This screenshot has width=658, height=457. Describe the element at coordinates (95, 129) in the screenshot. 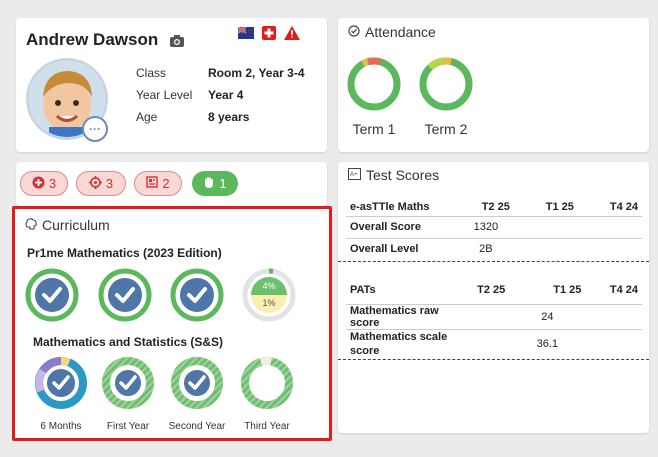

I see `more-options-button: ···` at that location.